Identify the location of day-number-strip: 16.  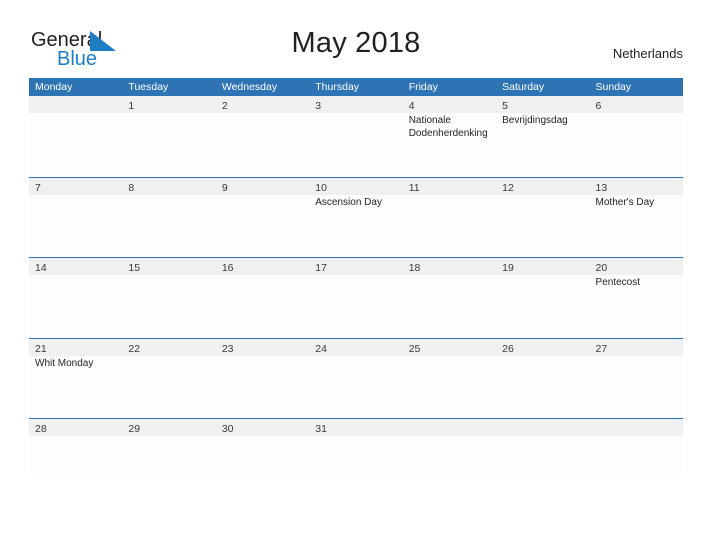
(262, 266).